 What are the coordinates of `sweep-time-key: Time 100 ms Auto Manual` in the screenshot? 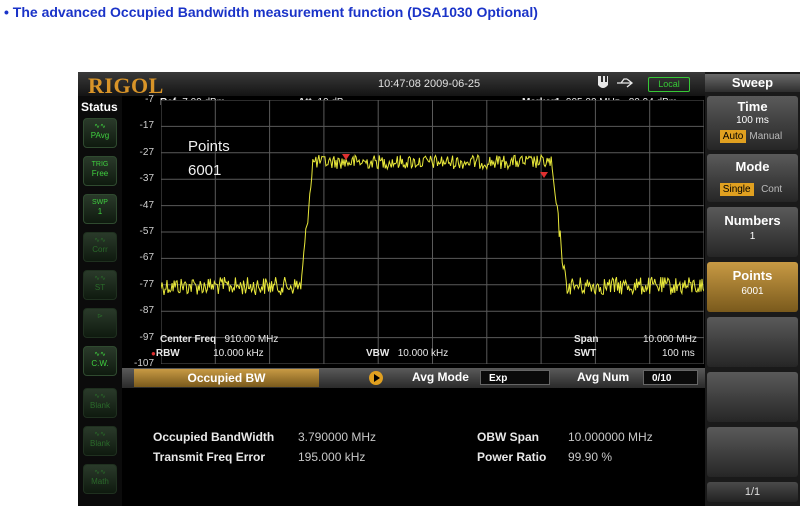 It's located at (752, 123).